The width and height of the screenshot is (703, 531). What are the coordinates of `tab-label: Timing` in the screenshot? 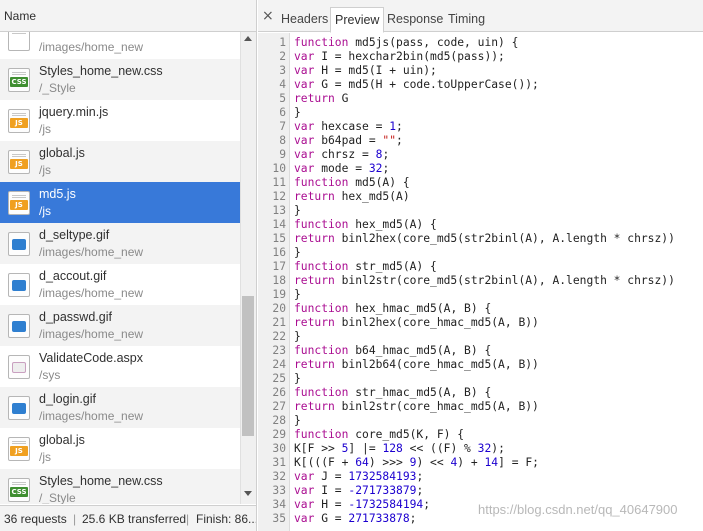 It's located at (467, 19).